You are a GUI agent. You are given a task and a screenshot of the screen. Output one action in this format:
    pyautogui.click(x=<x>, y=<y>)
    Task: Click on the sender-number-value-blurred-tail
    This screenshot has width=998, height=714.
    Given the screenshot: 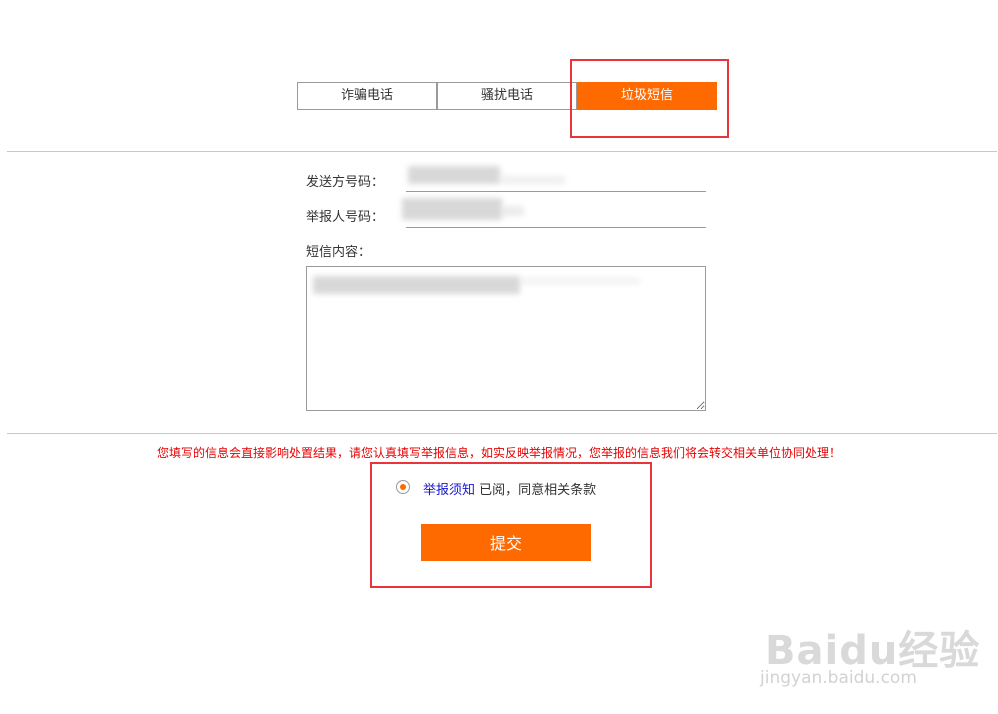 What is the action you would take?
    pyautogui.click(x=532, y=180)
    